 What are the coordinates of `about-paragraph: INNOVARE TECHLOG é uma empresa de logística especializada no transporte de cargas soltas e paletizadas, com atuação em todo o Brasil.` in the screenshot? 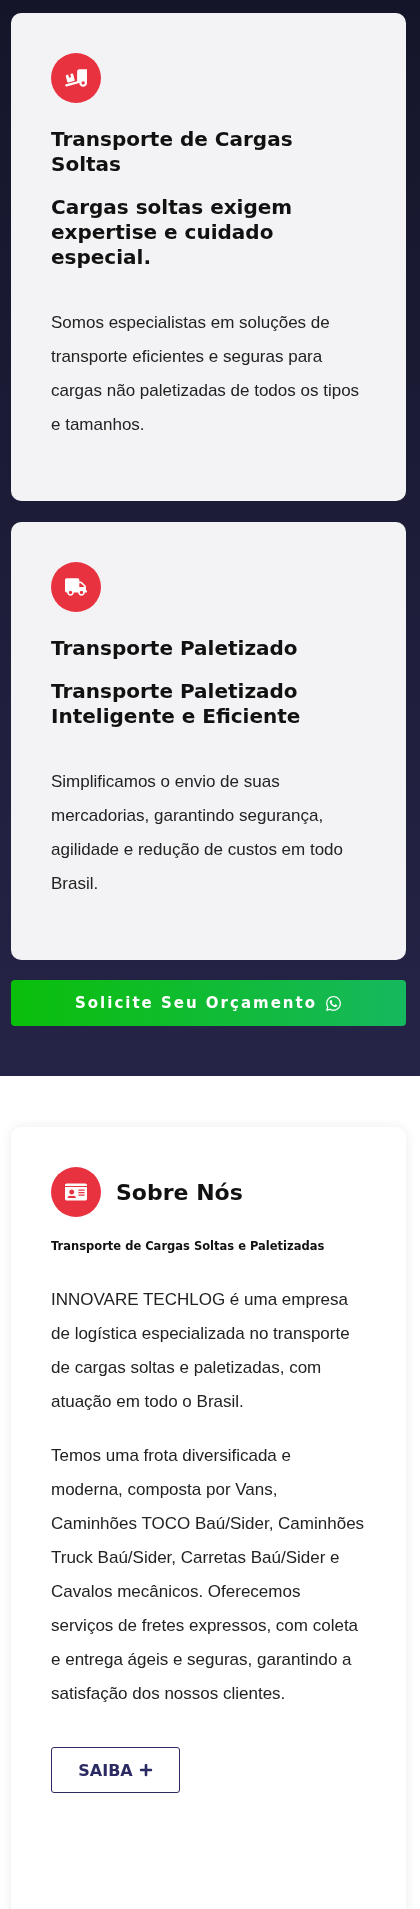 It's located at (201, 1351).